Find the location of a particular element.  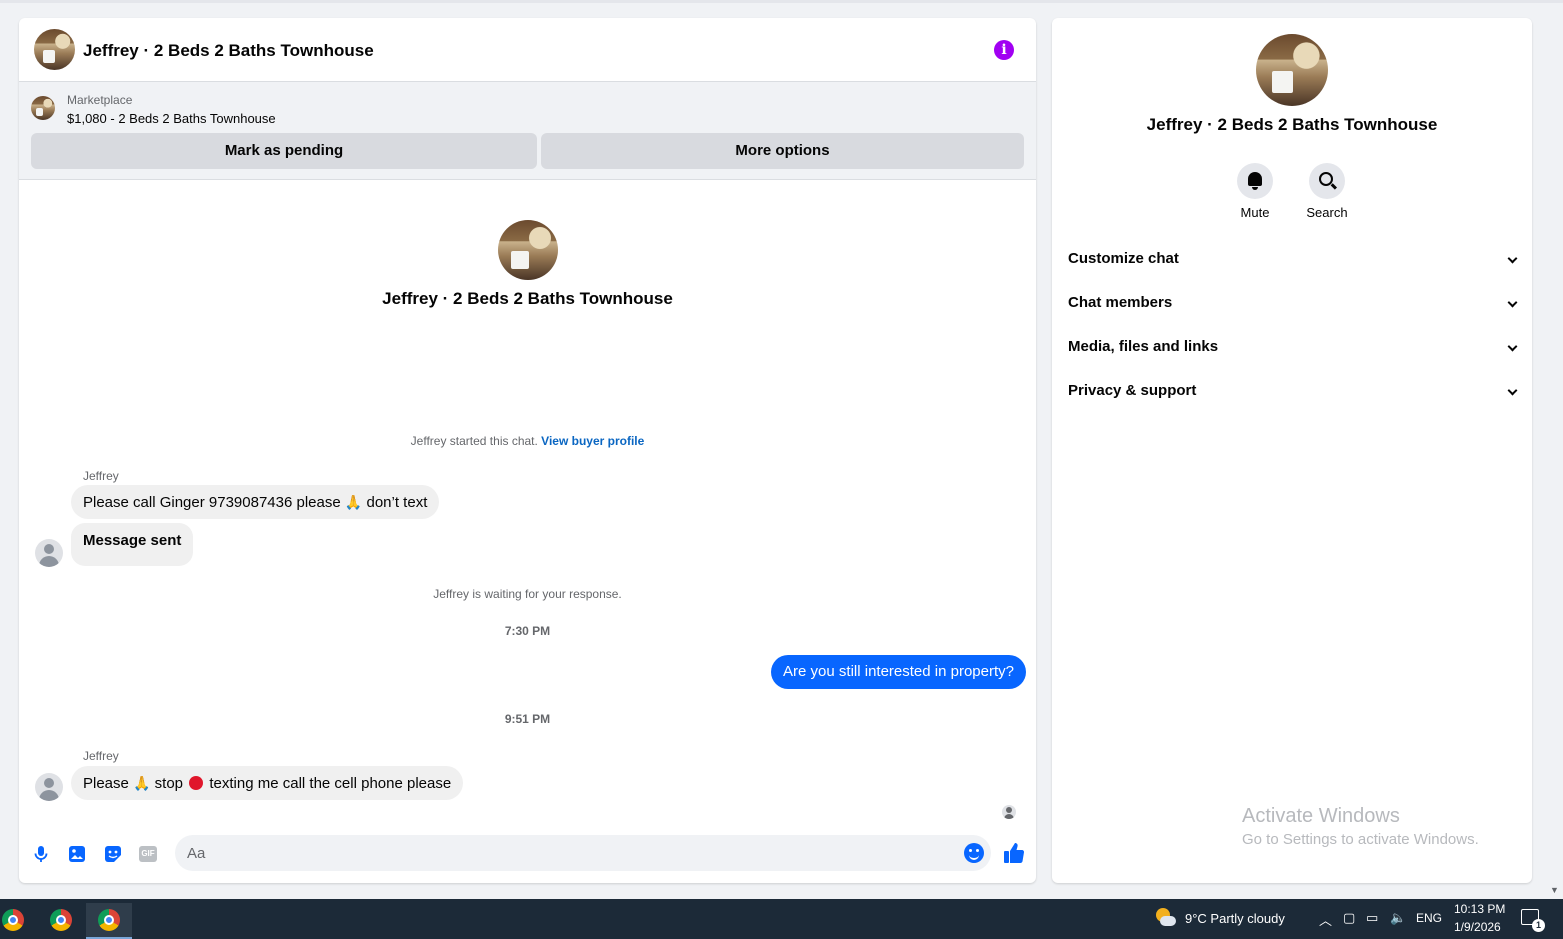

waiting-status: Jeffrey is waiting for your response. is located at coordinates (527, 594).